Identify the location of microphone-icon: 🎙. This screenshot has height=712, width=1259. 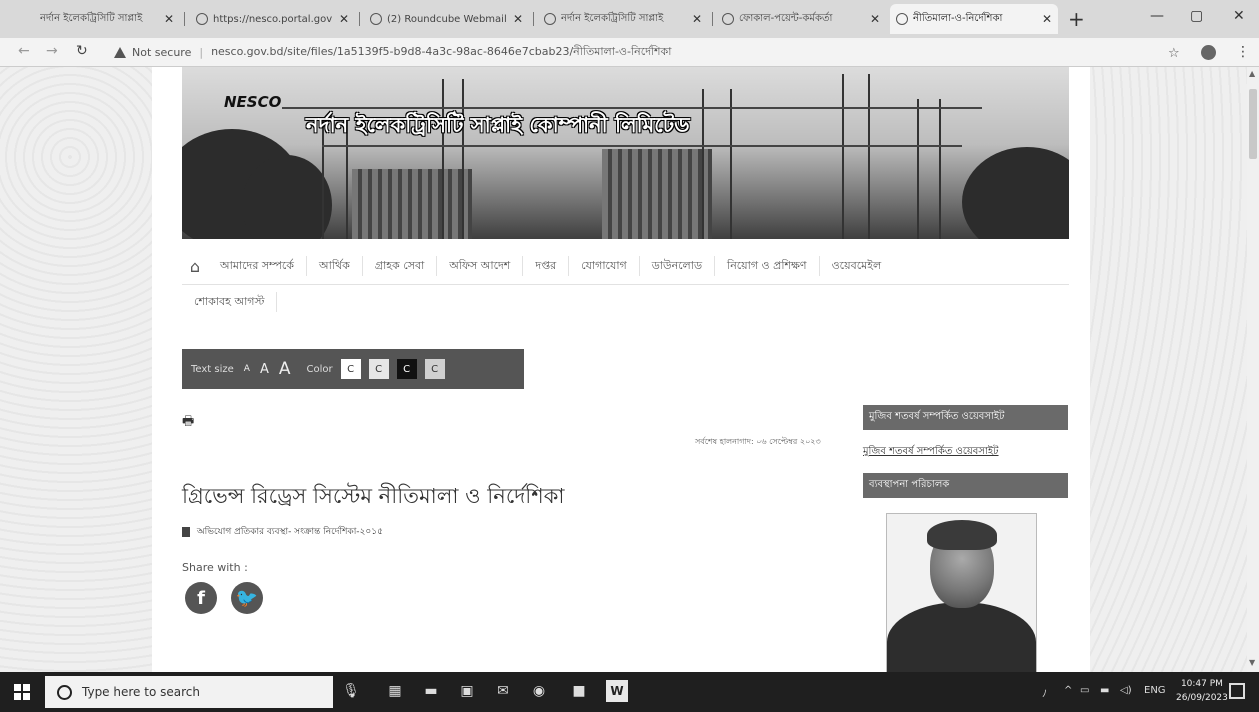
(351, 691).